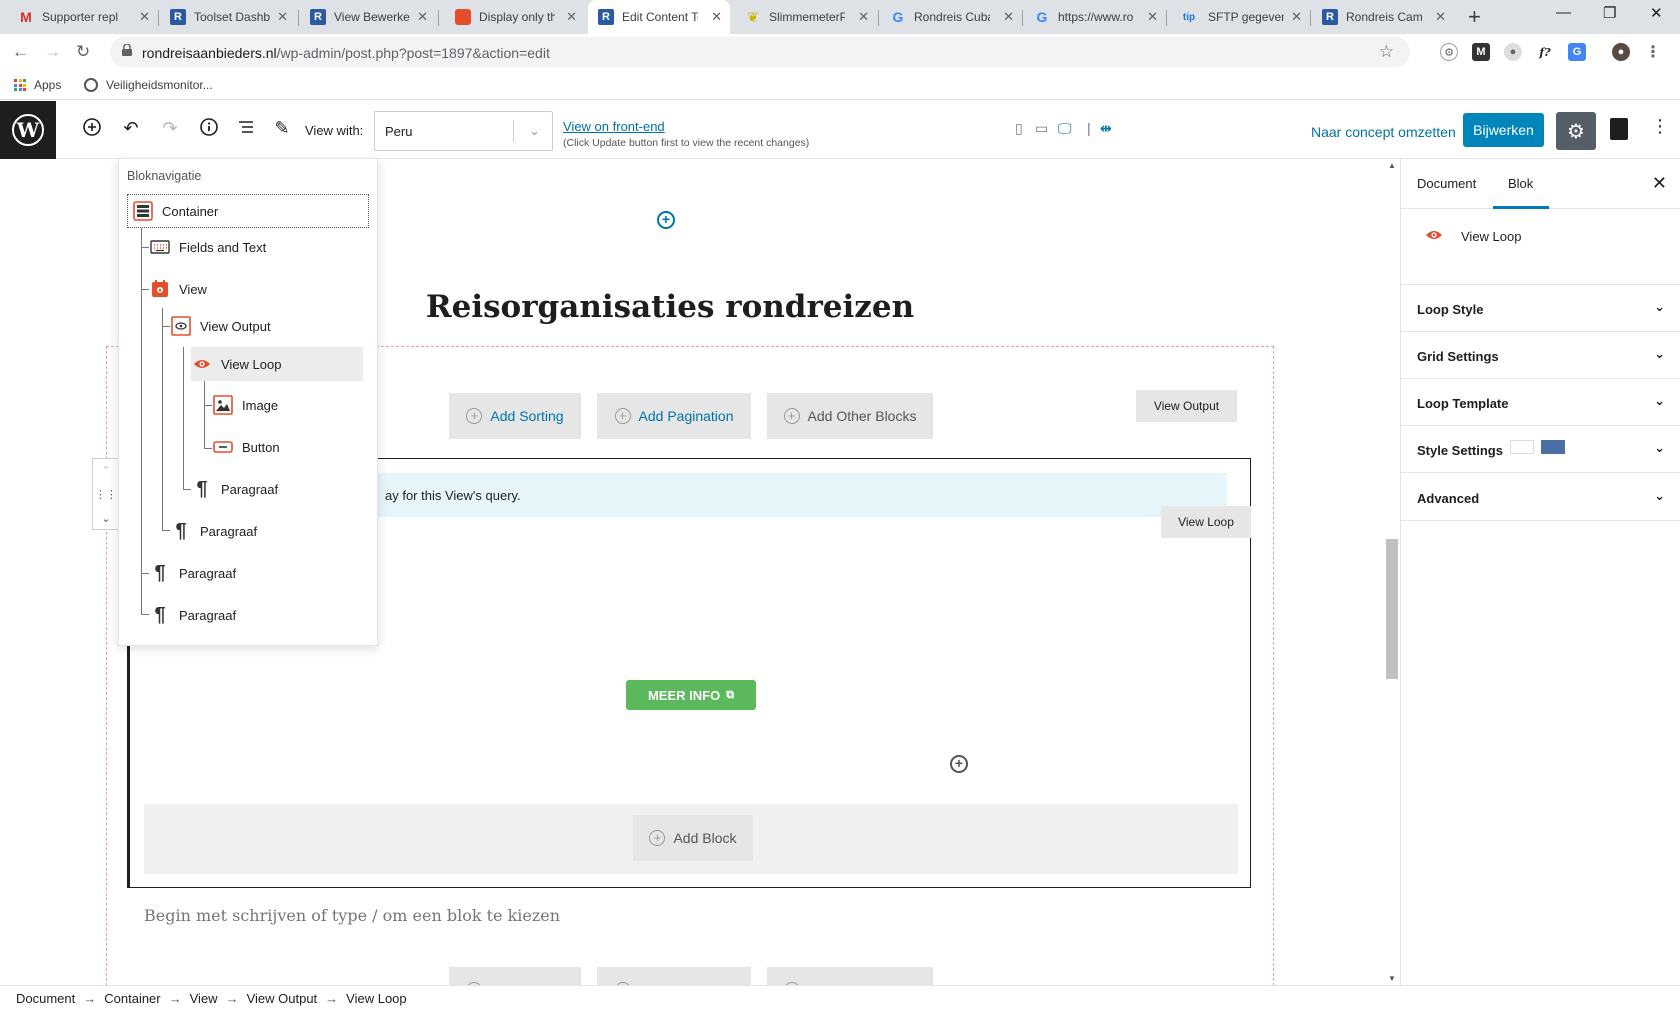  What do you see at coordinates (1095, 17) in the screenshot?
I see `browser-tab: G https://www.ro ✕` at bounding box center [1095, 17].